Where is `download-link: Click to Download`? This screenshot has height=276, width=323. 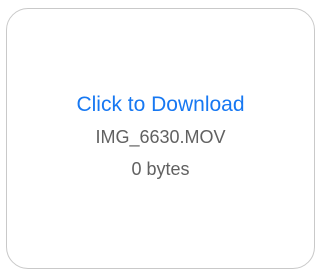 download-link: Click to Download is located at coordinates (160, 105).